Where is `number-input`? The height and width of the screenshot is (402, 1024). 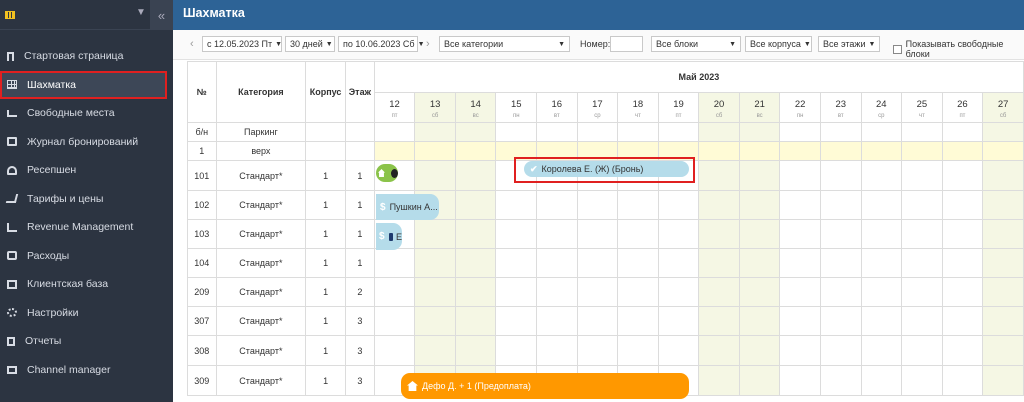
number-input is located at coordinates (626, 44).